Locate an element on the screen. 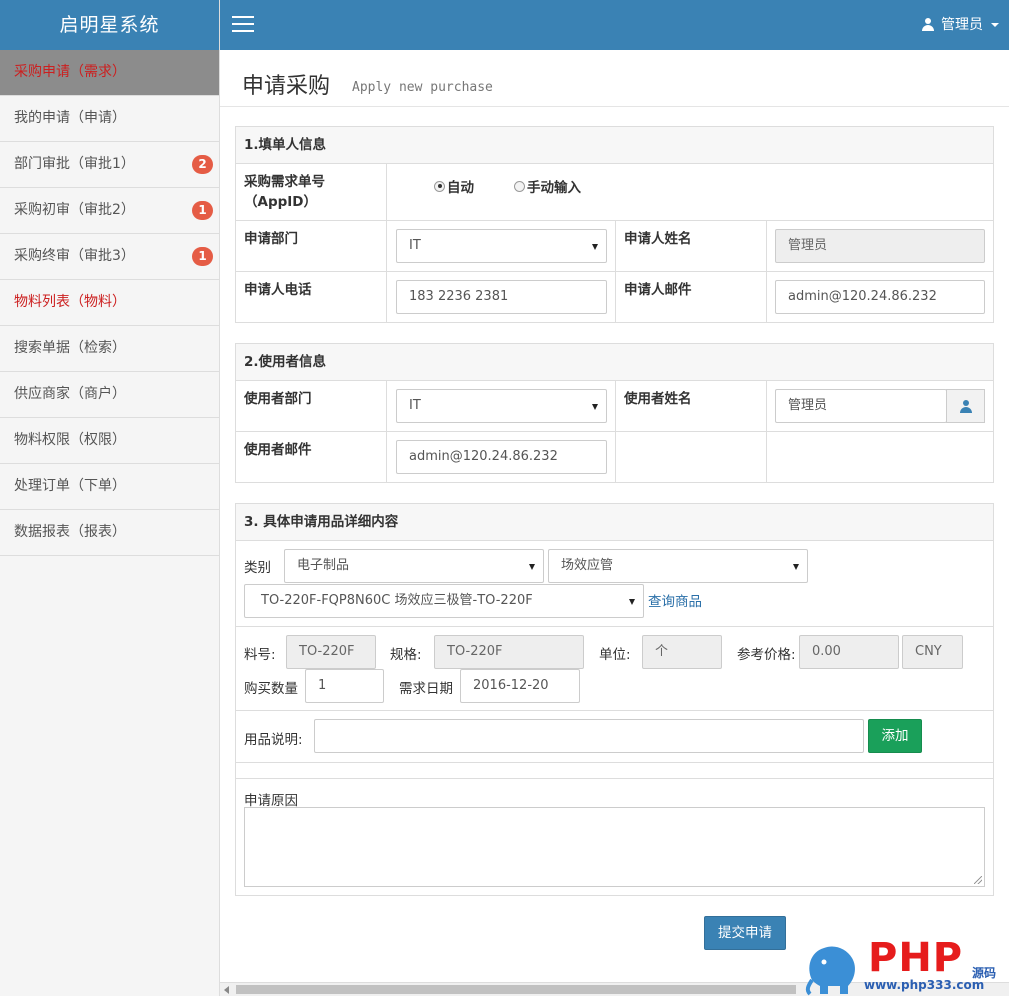 The image size is (1009, 996). person-icon is located at coordinates (966, 406).